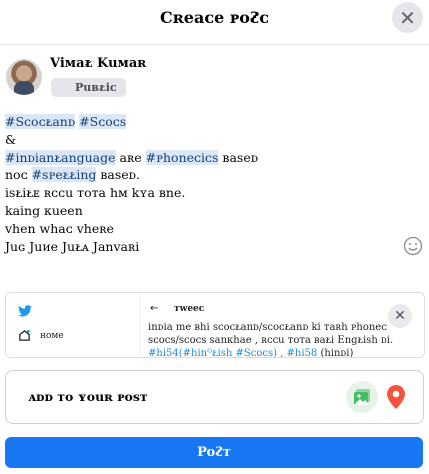 The image size is (429, 474). What do you see at coordinates (154, 308) in the screenshot?
I see `back-arrow-icon: ←` at bounding box center [154, 308].